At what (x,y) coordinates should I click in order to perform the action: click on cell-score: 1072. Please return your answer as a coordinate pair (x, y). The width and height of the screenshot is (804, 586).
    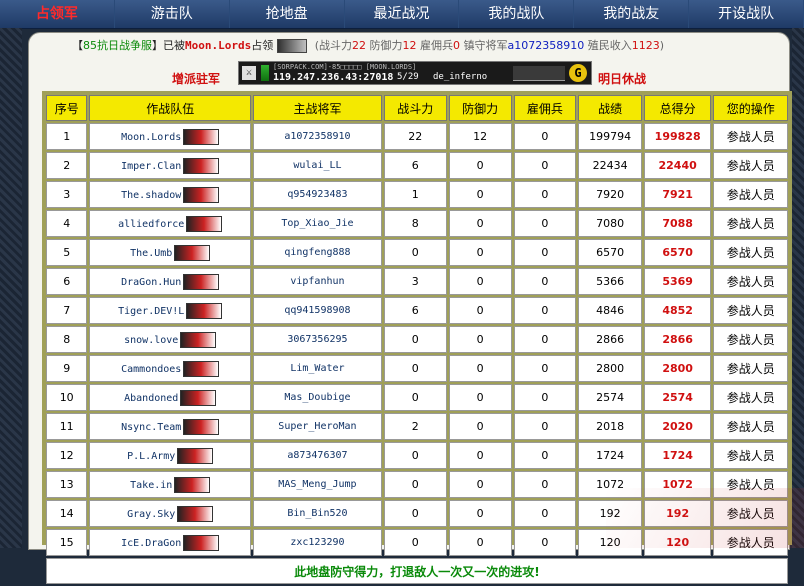
    Looking at the image, I should click on (677, 484).